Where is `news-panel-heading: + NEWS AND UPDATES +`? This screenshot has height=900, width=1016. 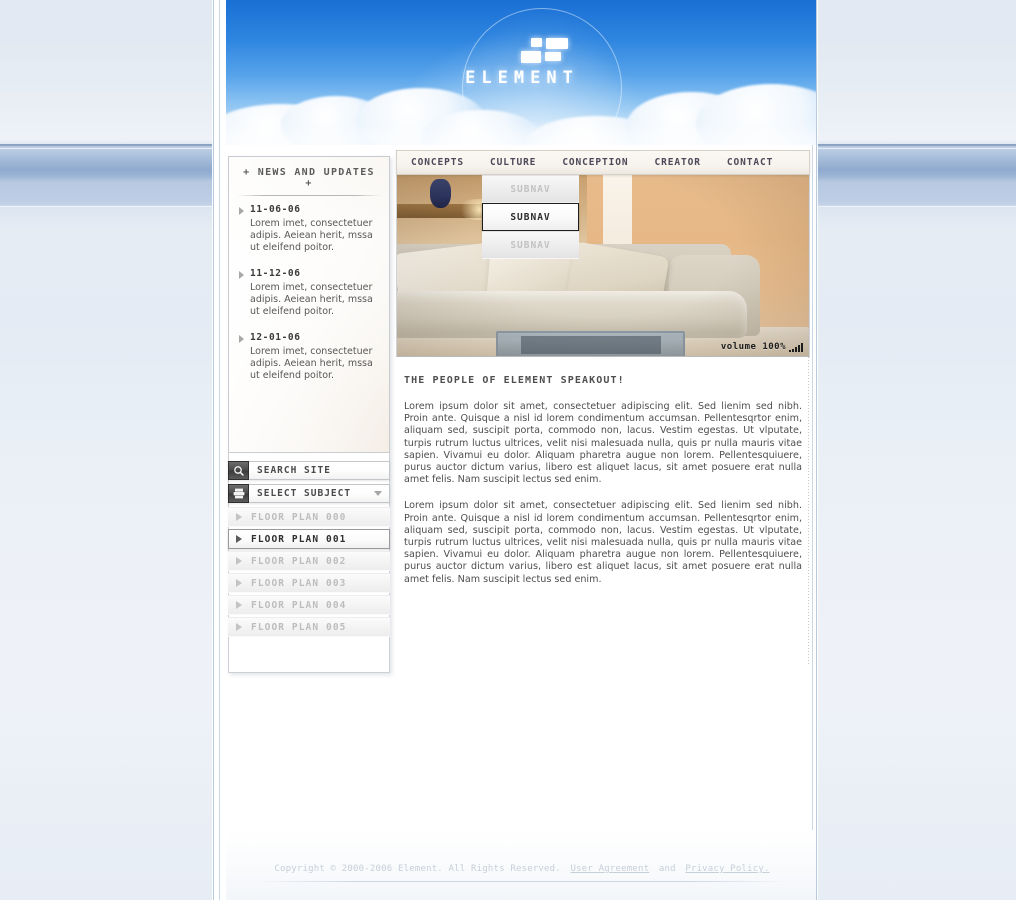 news-panel-heading: + NEWS AND UPDATES + is located at coordinates (309, 178).